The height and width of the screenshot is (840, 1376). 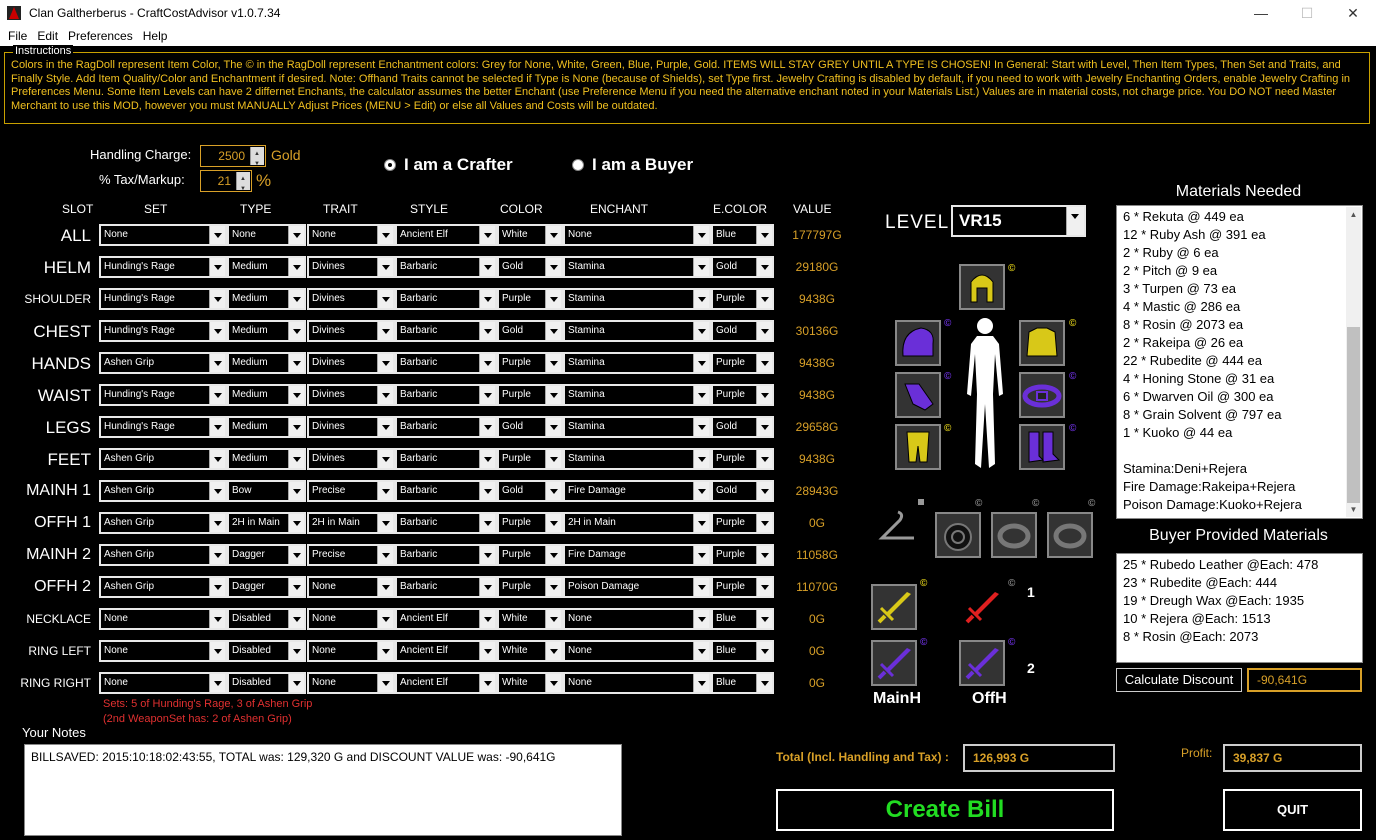 I want to click on ragdoll-feet, so click(x=1042, y=447).